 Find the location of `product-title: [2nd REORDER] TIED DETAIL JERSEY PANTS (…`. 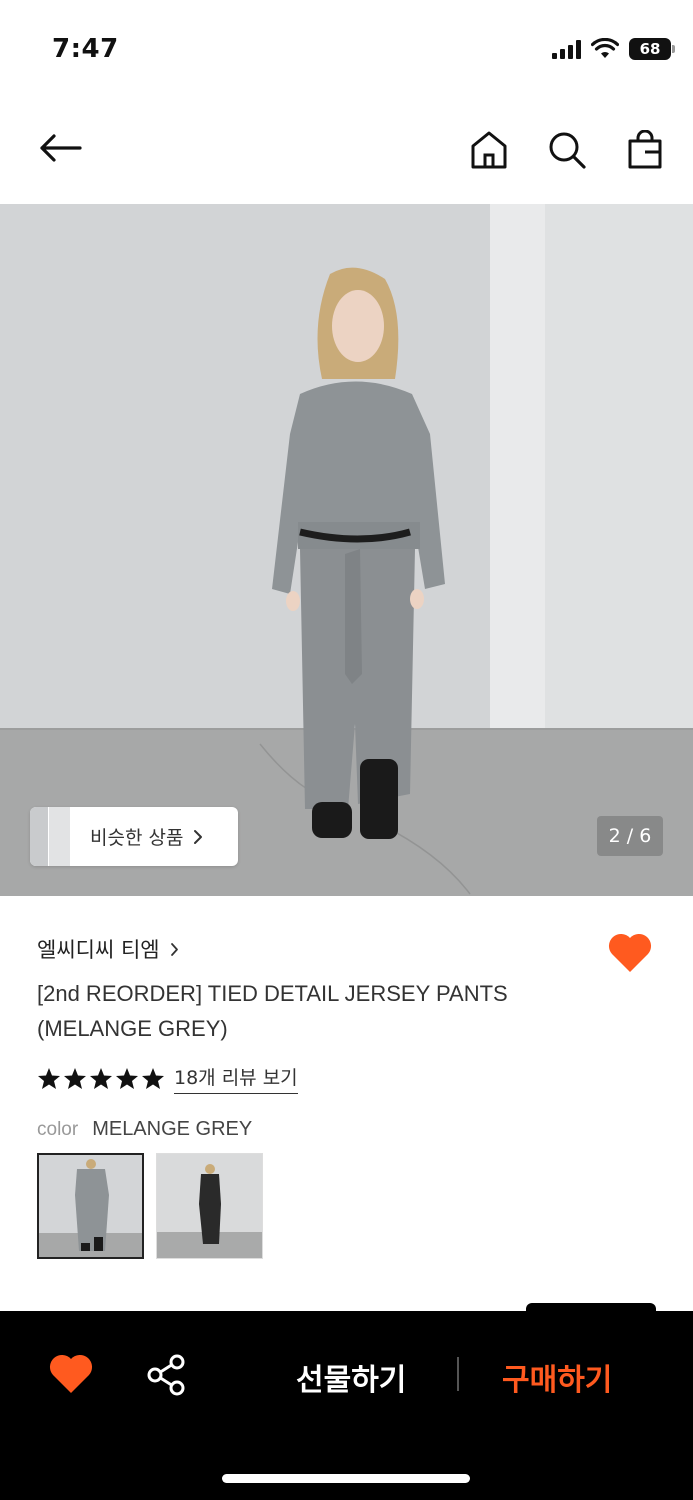

product-title: [2nd REORDER] TIED DETAIL JERSEY PANTS (… is located at coordinates (272, 1011).